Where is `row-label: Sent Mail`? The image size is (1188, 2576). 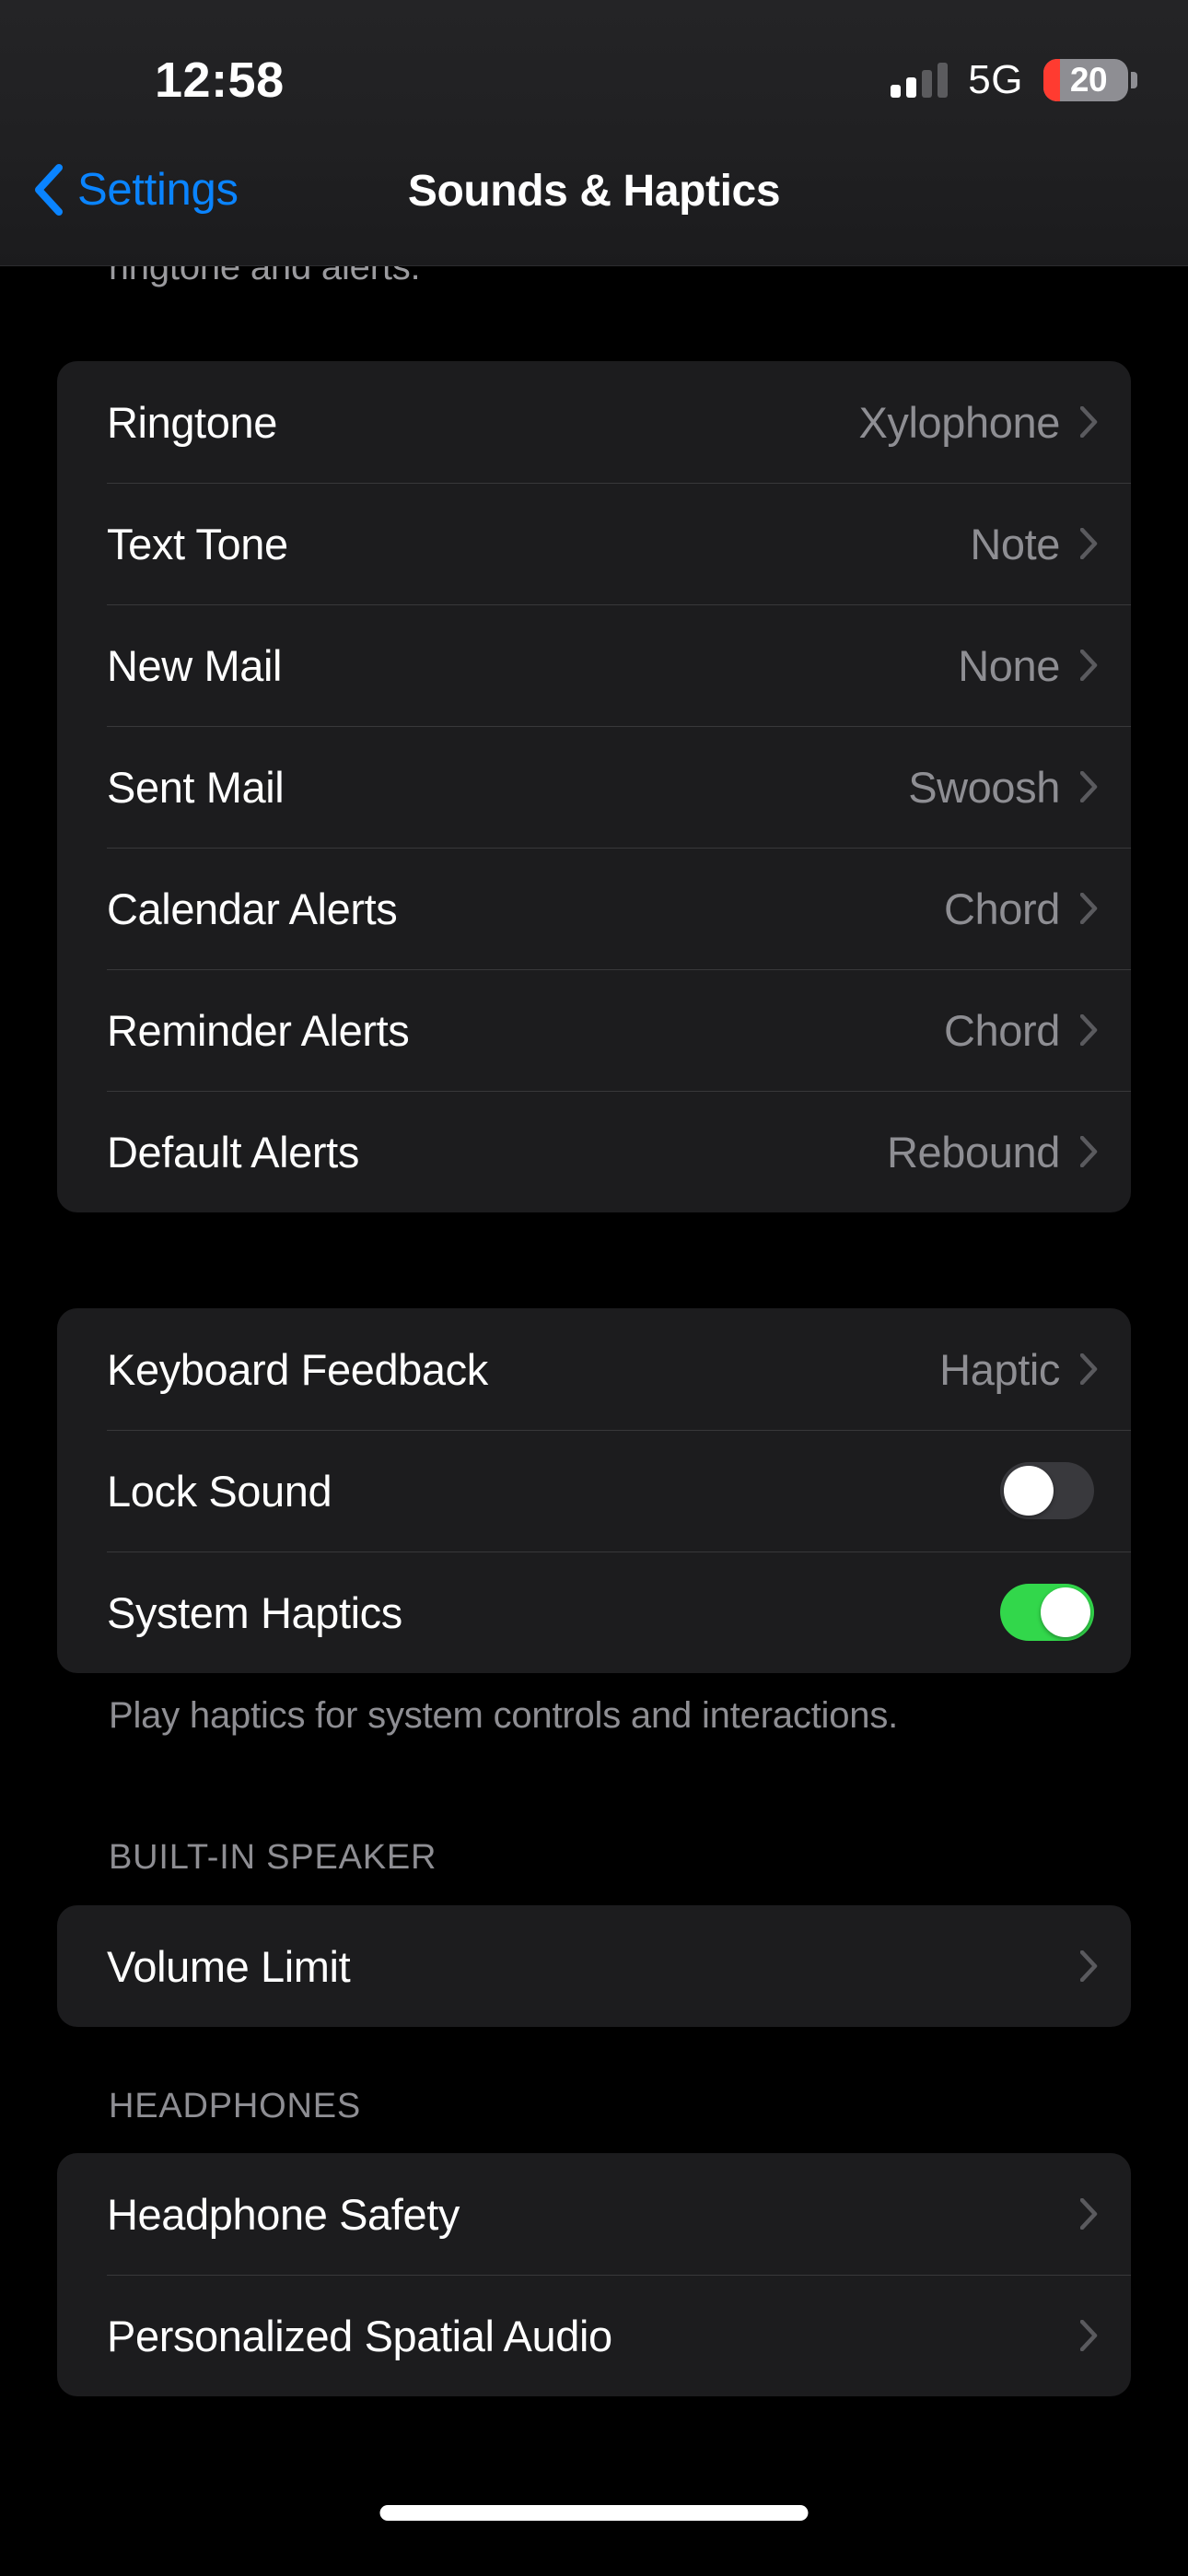 row-label: Sent Mail is located at coordinates (196, 787).